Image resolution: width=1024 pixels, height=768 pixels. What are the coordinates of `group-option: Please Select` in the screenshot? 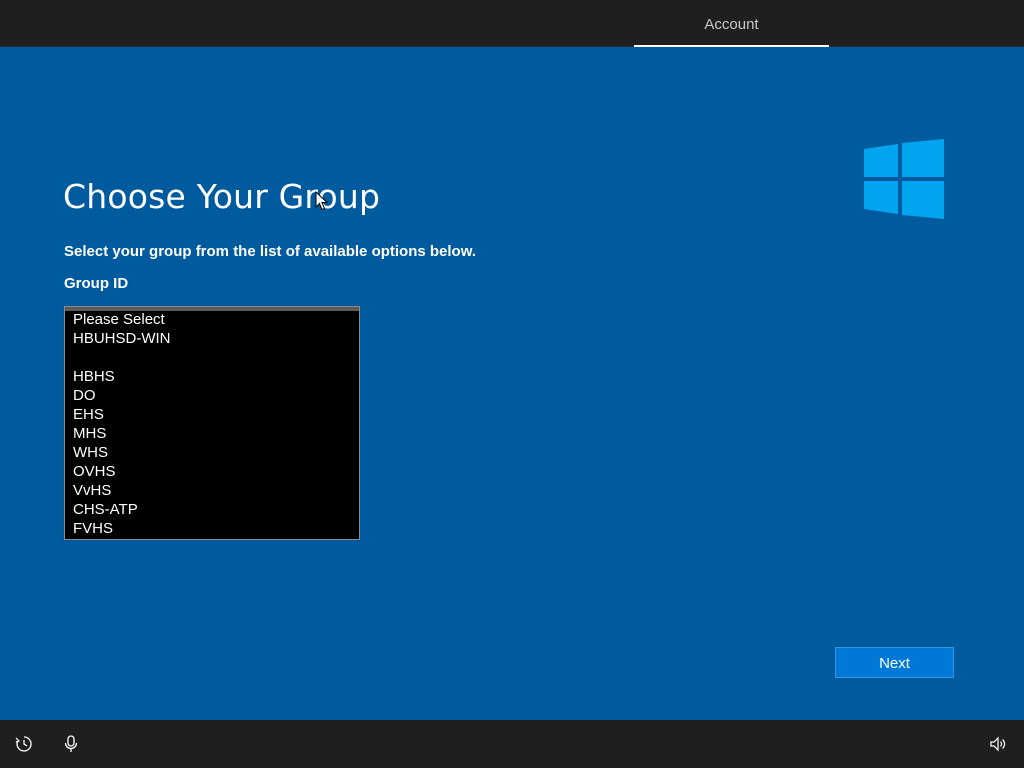 It's located at (212, 319).